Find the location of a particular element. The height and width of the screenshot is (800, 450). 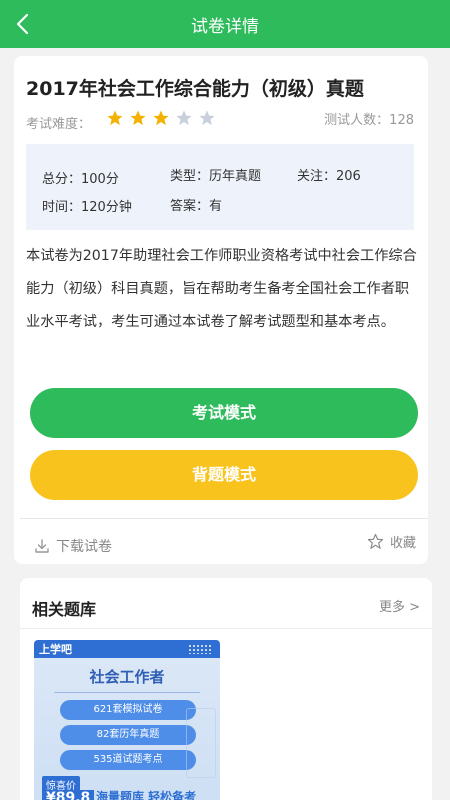

total-score: 总分：100分 is located at coordinates (80, 179).